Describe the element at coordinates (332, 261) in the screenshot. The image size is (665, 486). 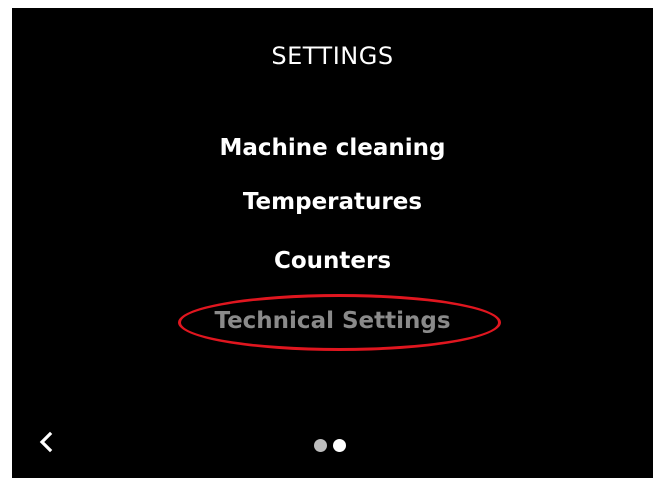
I see `menu-item-counters: Counters` at that location.